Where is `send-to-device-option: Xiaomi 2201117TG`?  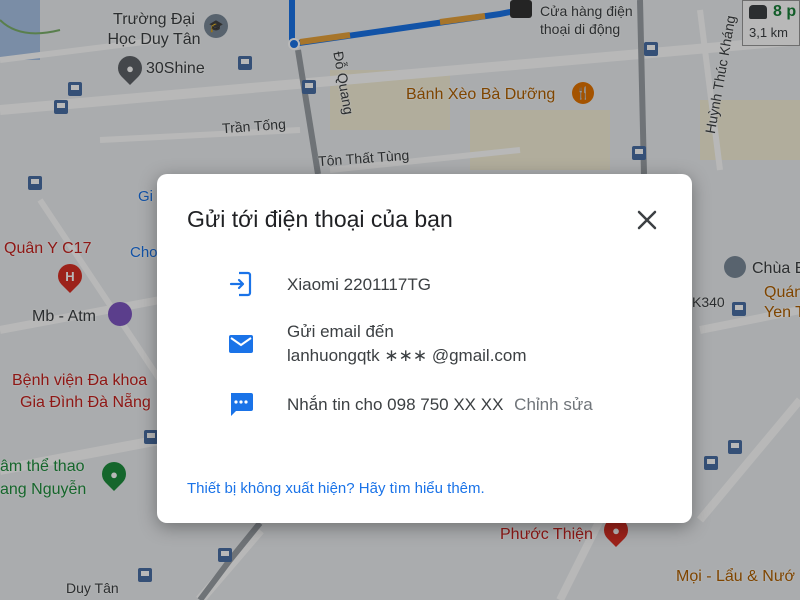 send-to-device-option: Xiaomi 2201117TG is located at coordinates (424, 285).